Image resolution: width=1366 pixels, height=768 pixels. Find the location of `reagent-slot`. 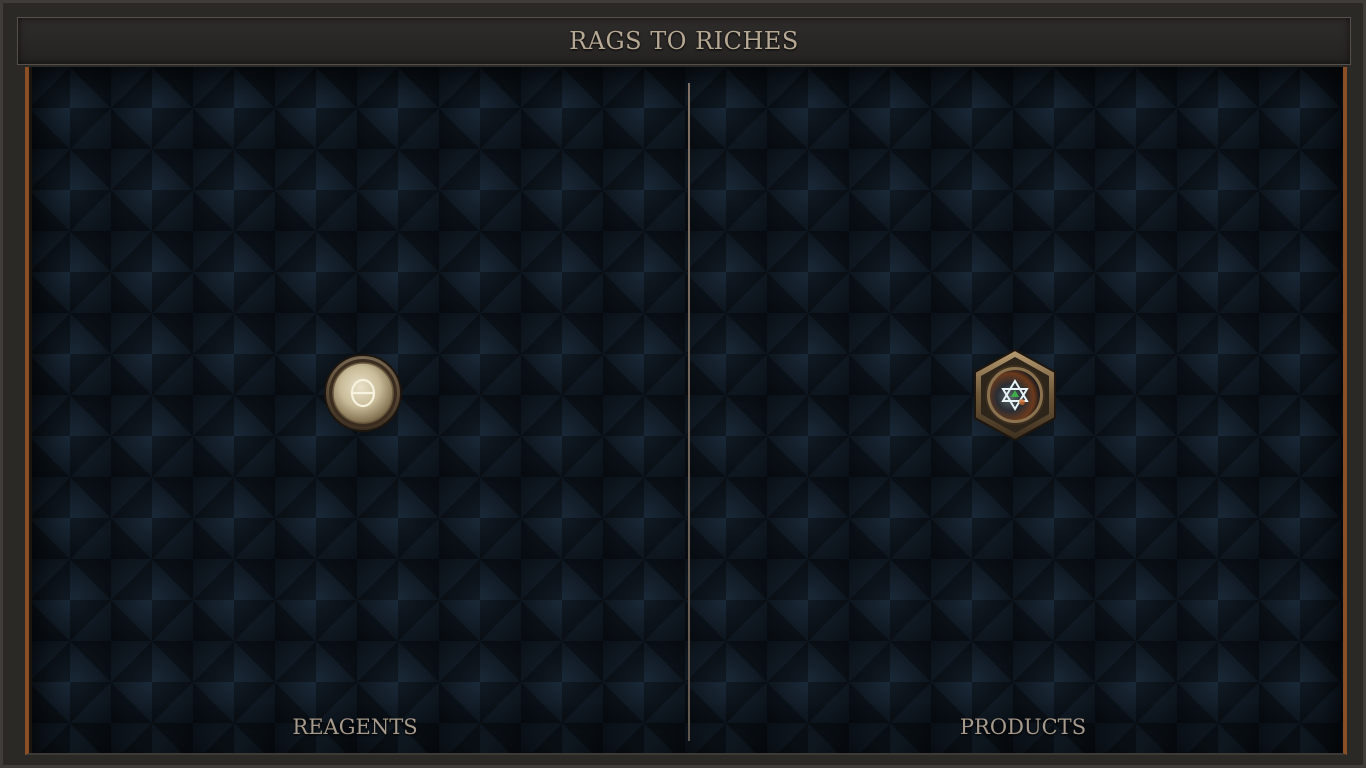

reagent-slot is located at coordinates (363, 393).